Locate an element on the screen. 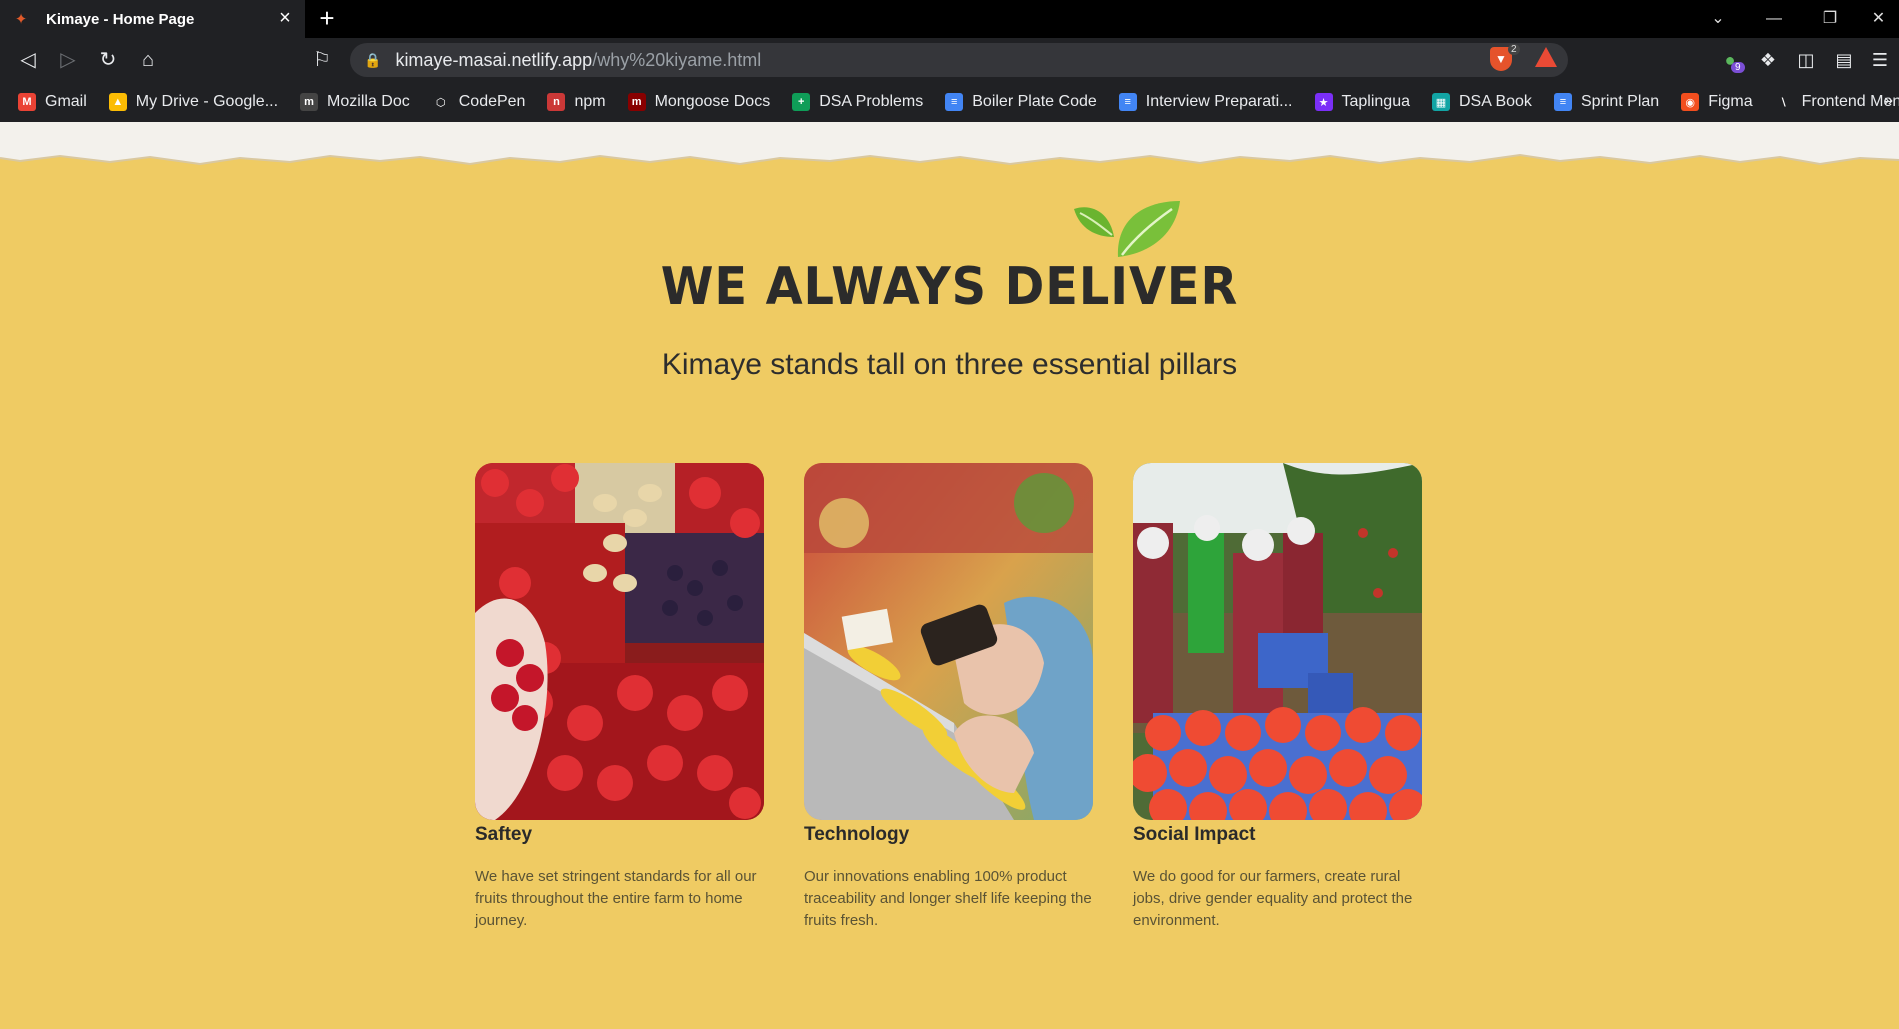 The image size is (1899, 1029). frontend-mentor-icon: ∖ is located at coordinates (1783, 102).